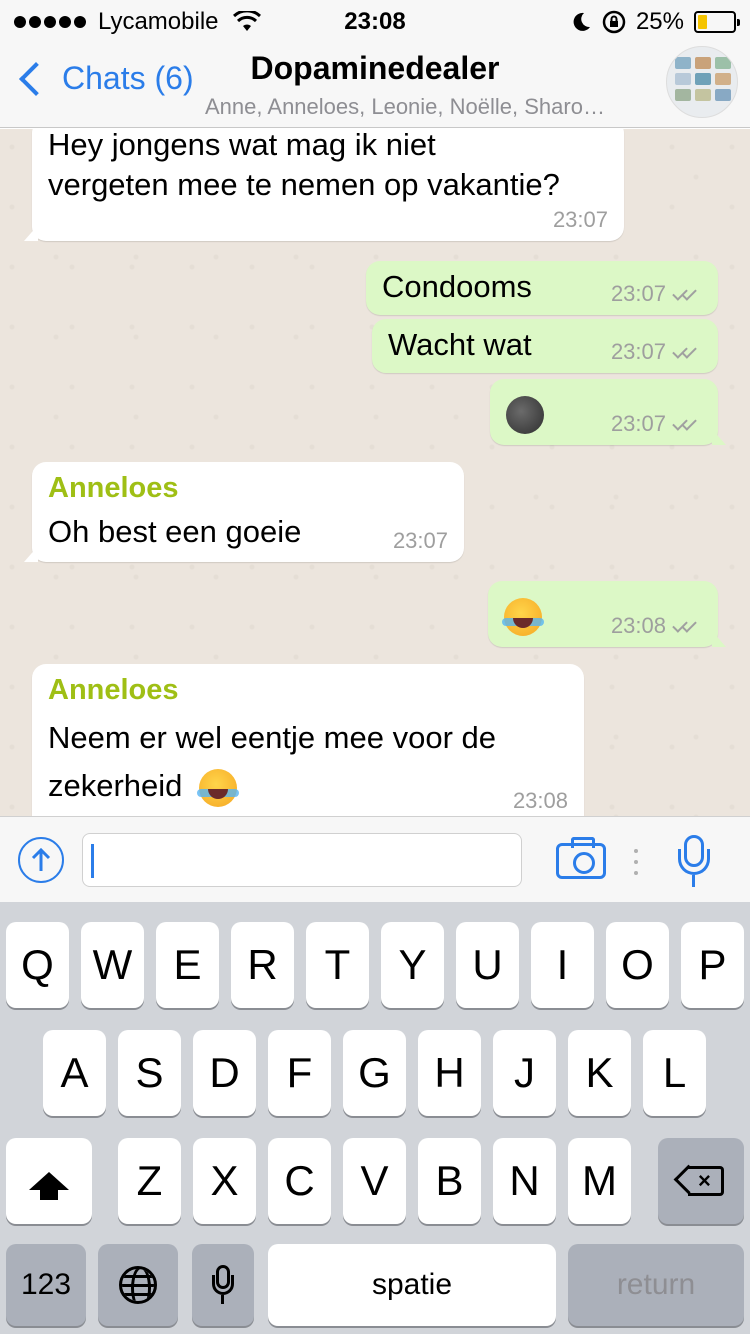  Describe the element at coordinates (149, 1181) in the screenshot. I see `key-z: Z` at that location.